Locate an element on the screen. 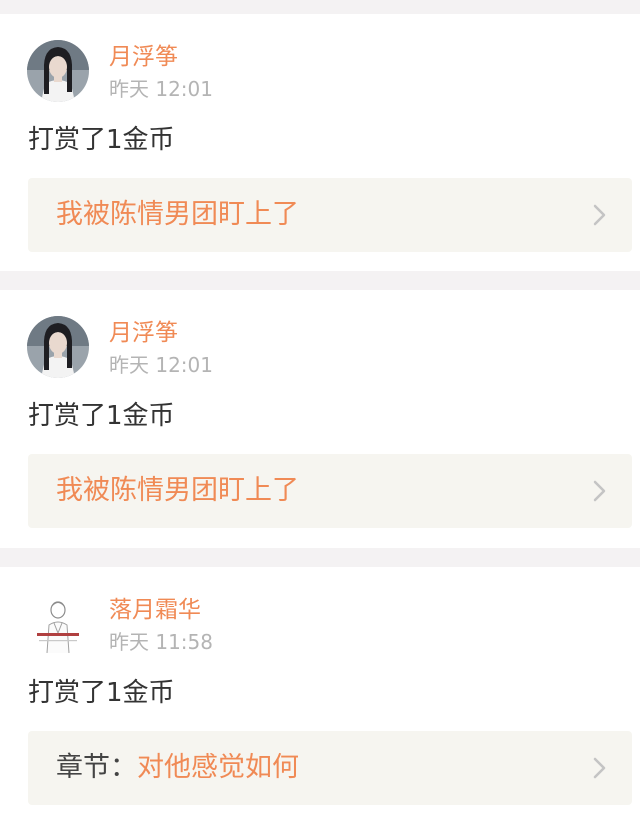 This screenshot has height=822, width=640. username: 落月霜华 is located at coordinates (155, 610).